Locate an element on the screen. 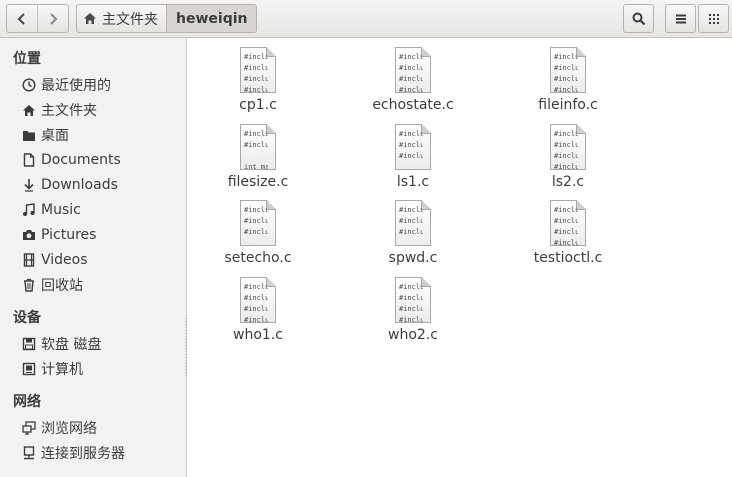 The height and width of the screenshot is (477, 732). file-item: #inclu #inclu #inclu setecho.c is located at coordinates (258, 233).